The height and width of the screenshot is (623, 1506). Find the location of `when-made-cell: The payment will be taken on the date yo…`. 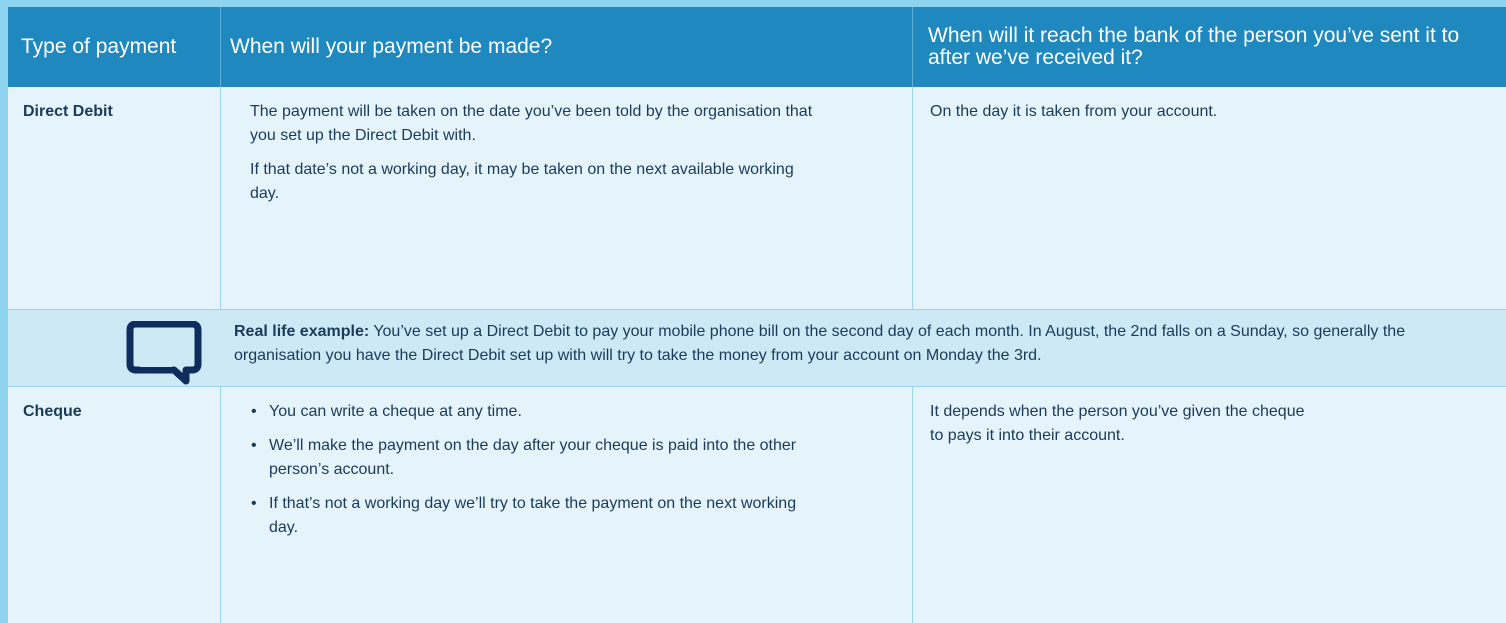

when-made-cell: The payment will be taken on the date yo… is located at coordinates (537, 151).